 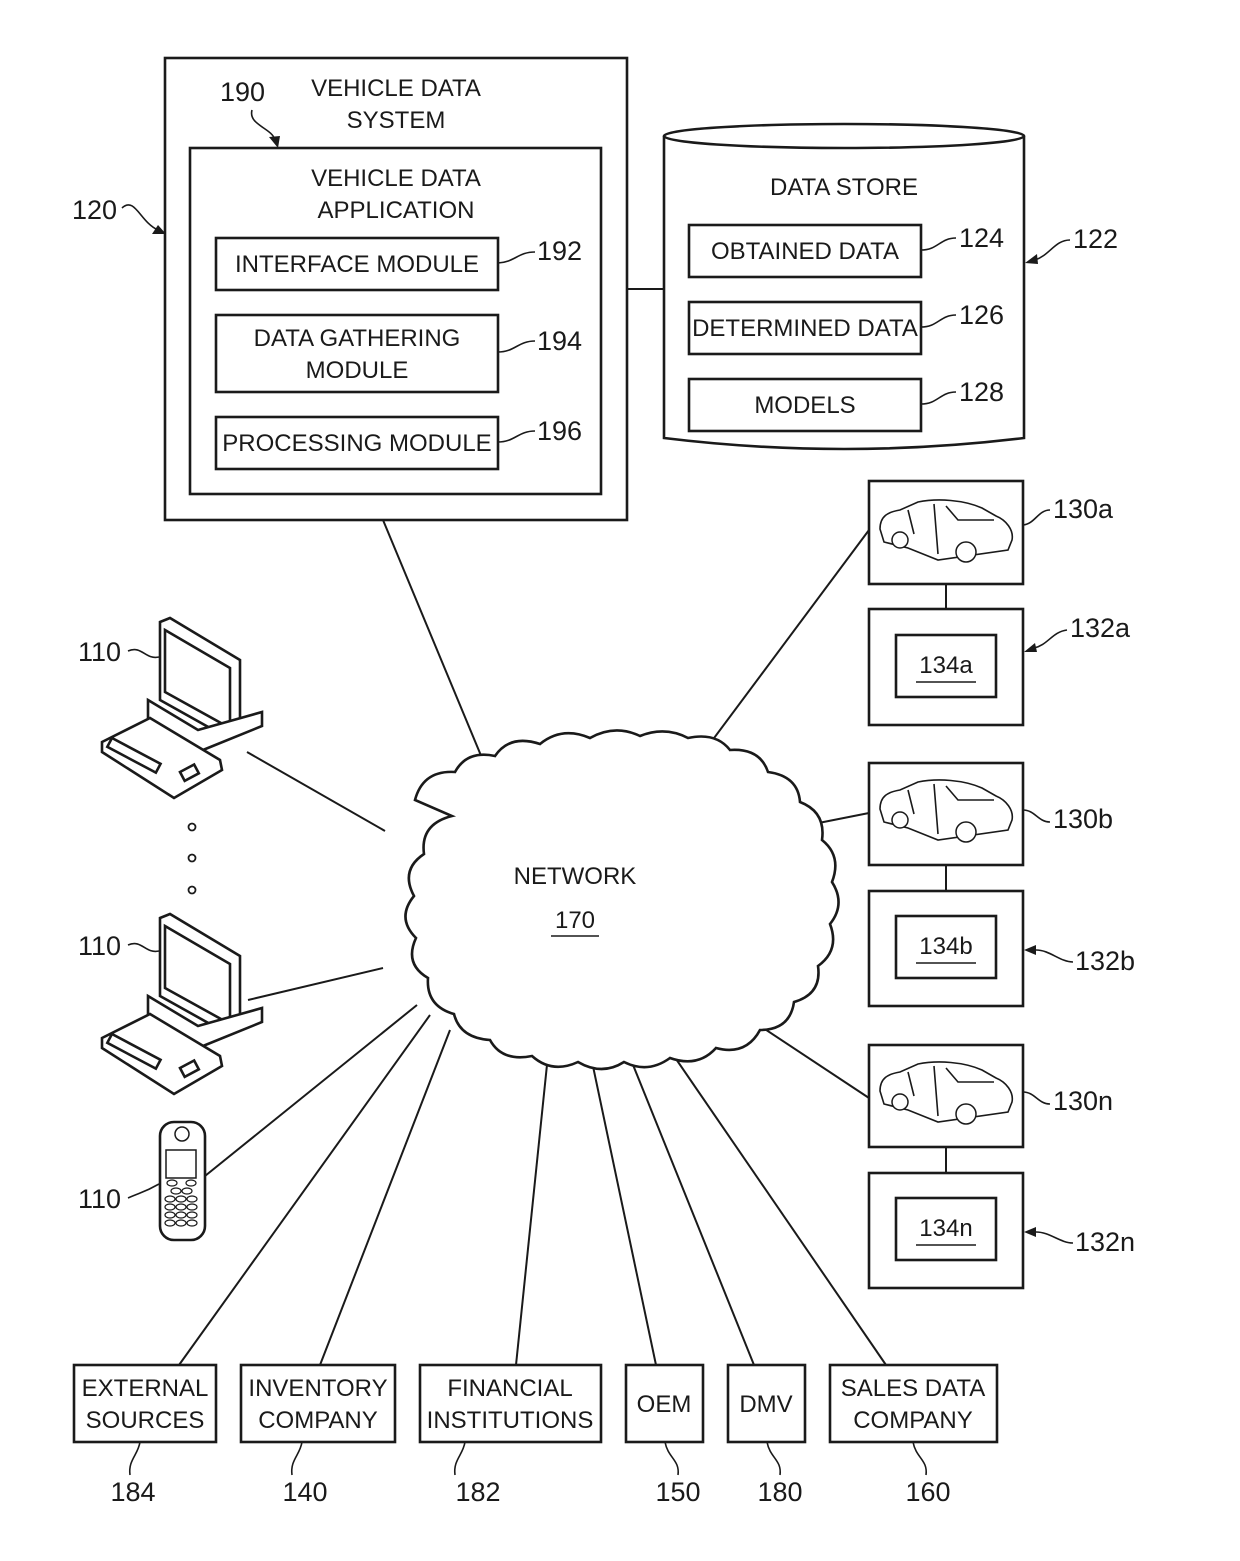 I want to click on entity-dmv: DMV 180, so click(x=766, y=1435).